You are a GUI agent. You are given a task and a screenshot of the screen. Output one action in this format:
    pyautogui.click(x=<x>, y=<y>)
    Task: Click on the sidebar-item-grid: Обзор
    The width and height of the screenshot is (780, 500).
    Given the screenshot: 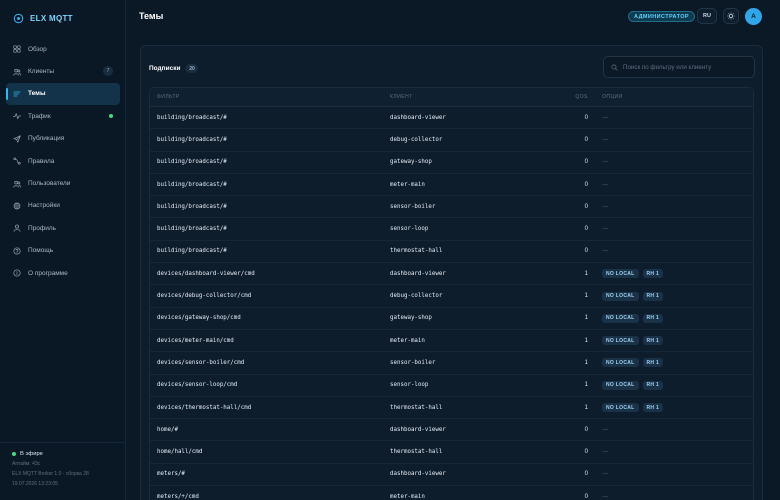 What is the action you would take?
    pyautogui.click(x=63, y=49)
    